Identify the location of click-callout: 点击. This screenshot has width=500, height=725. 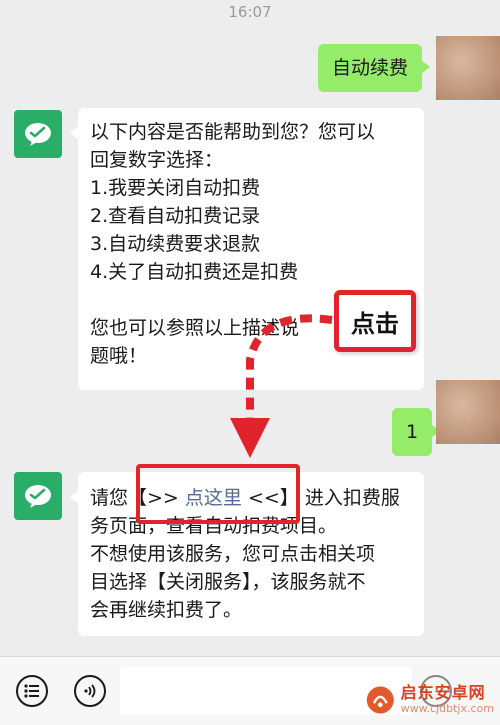
(375, 321).